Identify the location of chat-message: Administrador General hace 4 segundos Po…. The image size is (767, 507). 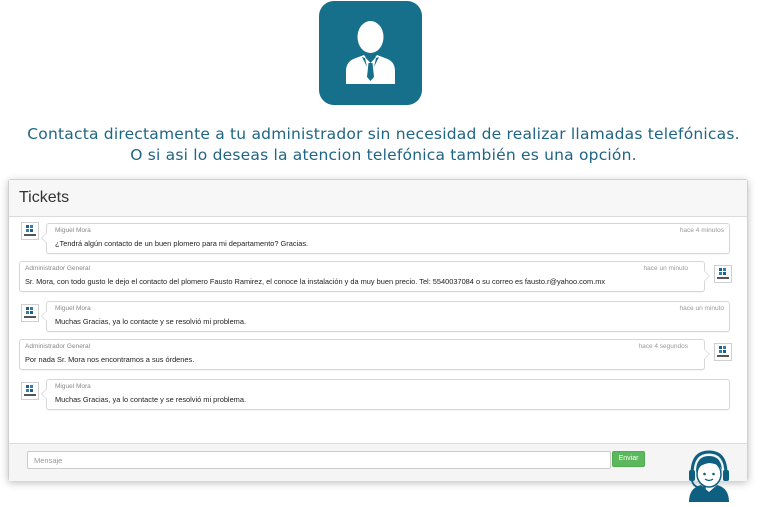
(364, 354).